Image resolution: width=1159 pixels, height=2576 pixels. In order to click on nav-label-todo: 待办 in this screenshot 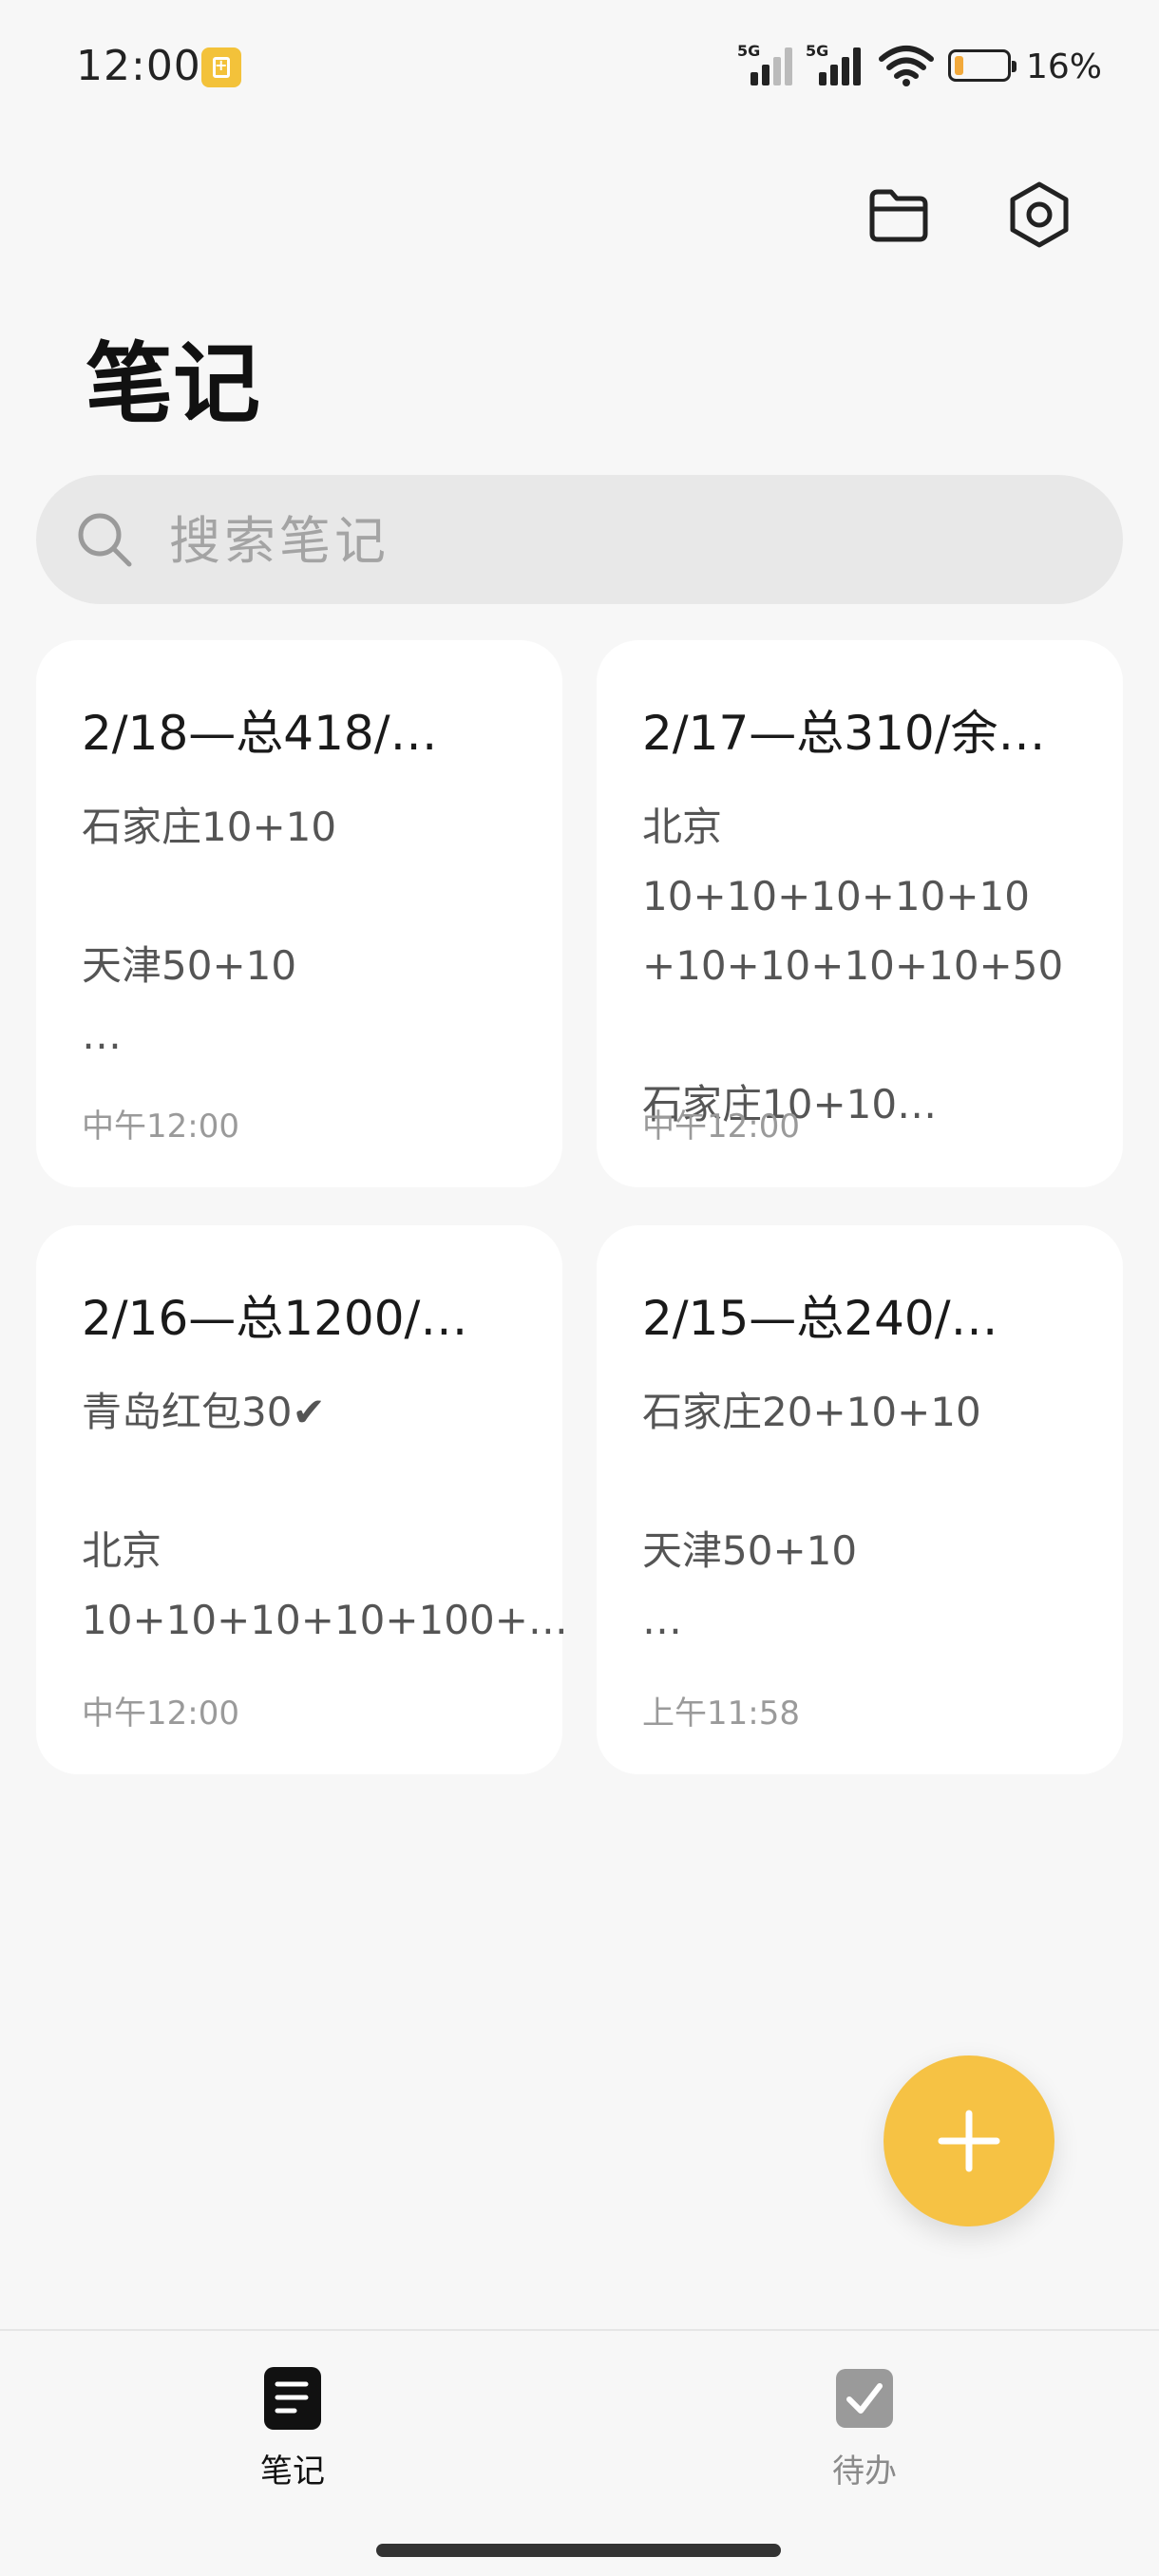, I will do `click(864, 2472)`.